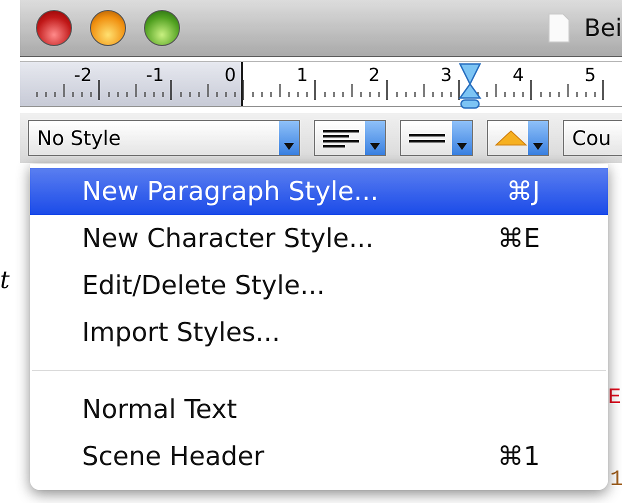 The image size is (622, 503). What do you see at coordinates (230, 76) in the screenshot?
I see `ruler-label: 0` at bounding box center [230, 76].